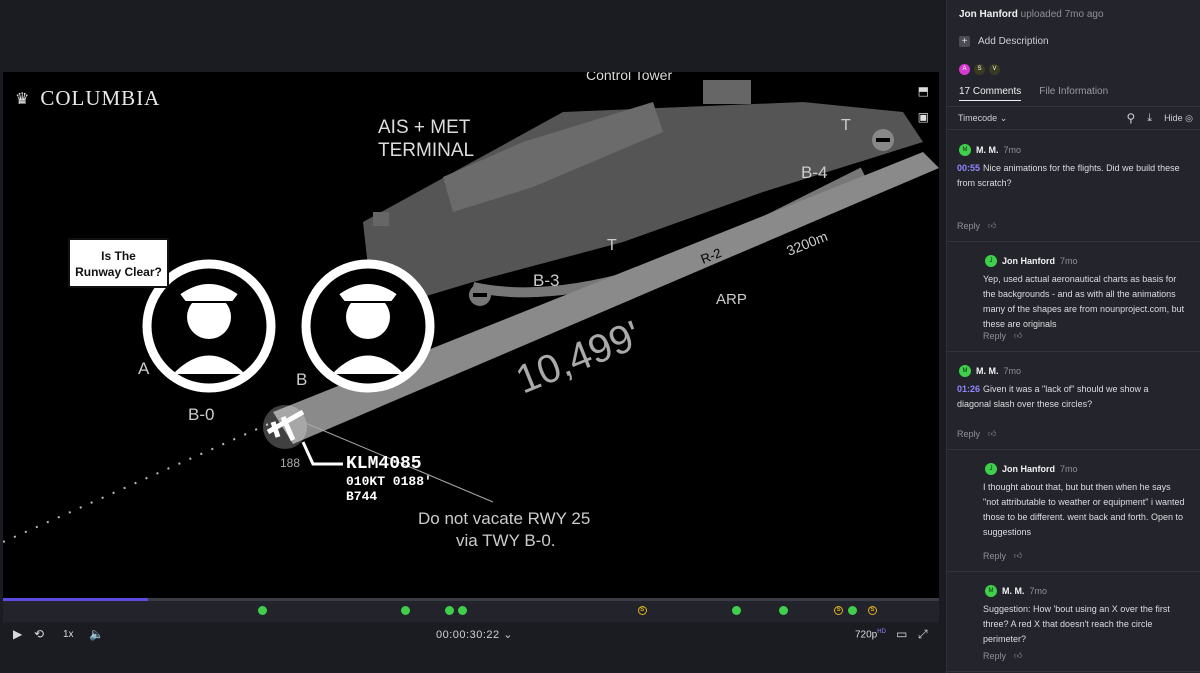 The width and height of the screenshot is (1200, 673). What do you see at coordinates (814, 172) in the screenshot?
I see `label-b4: B-4` at bounding box center [814, 172].